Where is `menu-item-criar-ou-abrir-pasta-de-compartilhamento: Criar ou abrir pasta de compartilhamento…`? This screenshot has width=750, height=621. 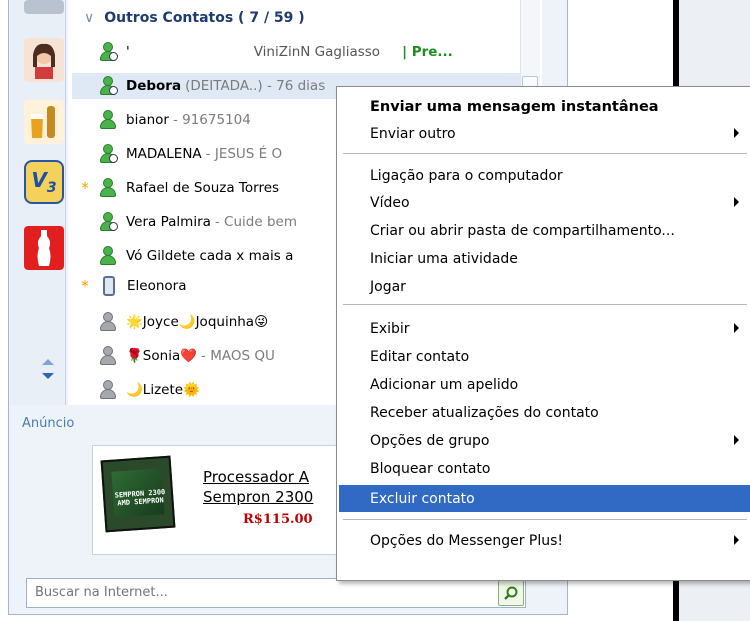
menu-item-criar-ou-abrir-pasta-de-compartilhamento: Criar ou abrir pasta de compartilhamento… is located at coordinates (544, 230).